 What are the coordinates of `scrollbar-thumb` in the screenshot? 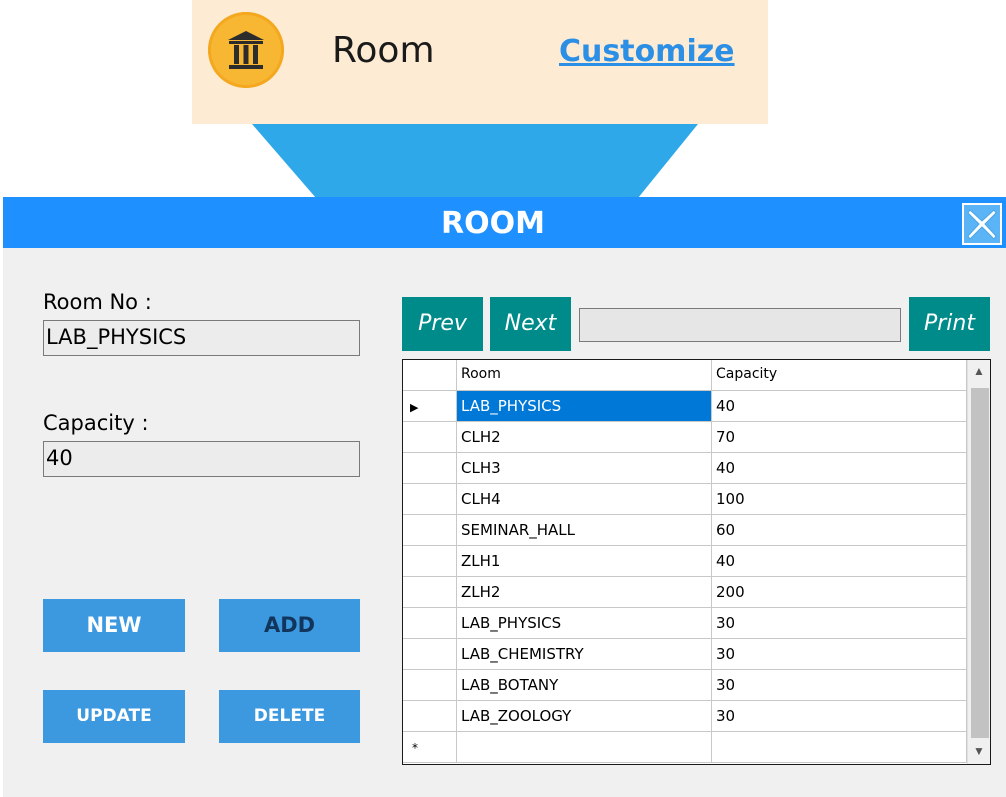 It's located at (980, 563).